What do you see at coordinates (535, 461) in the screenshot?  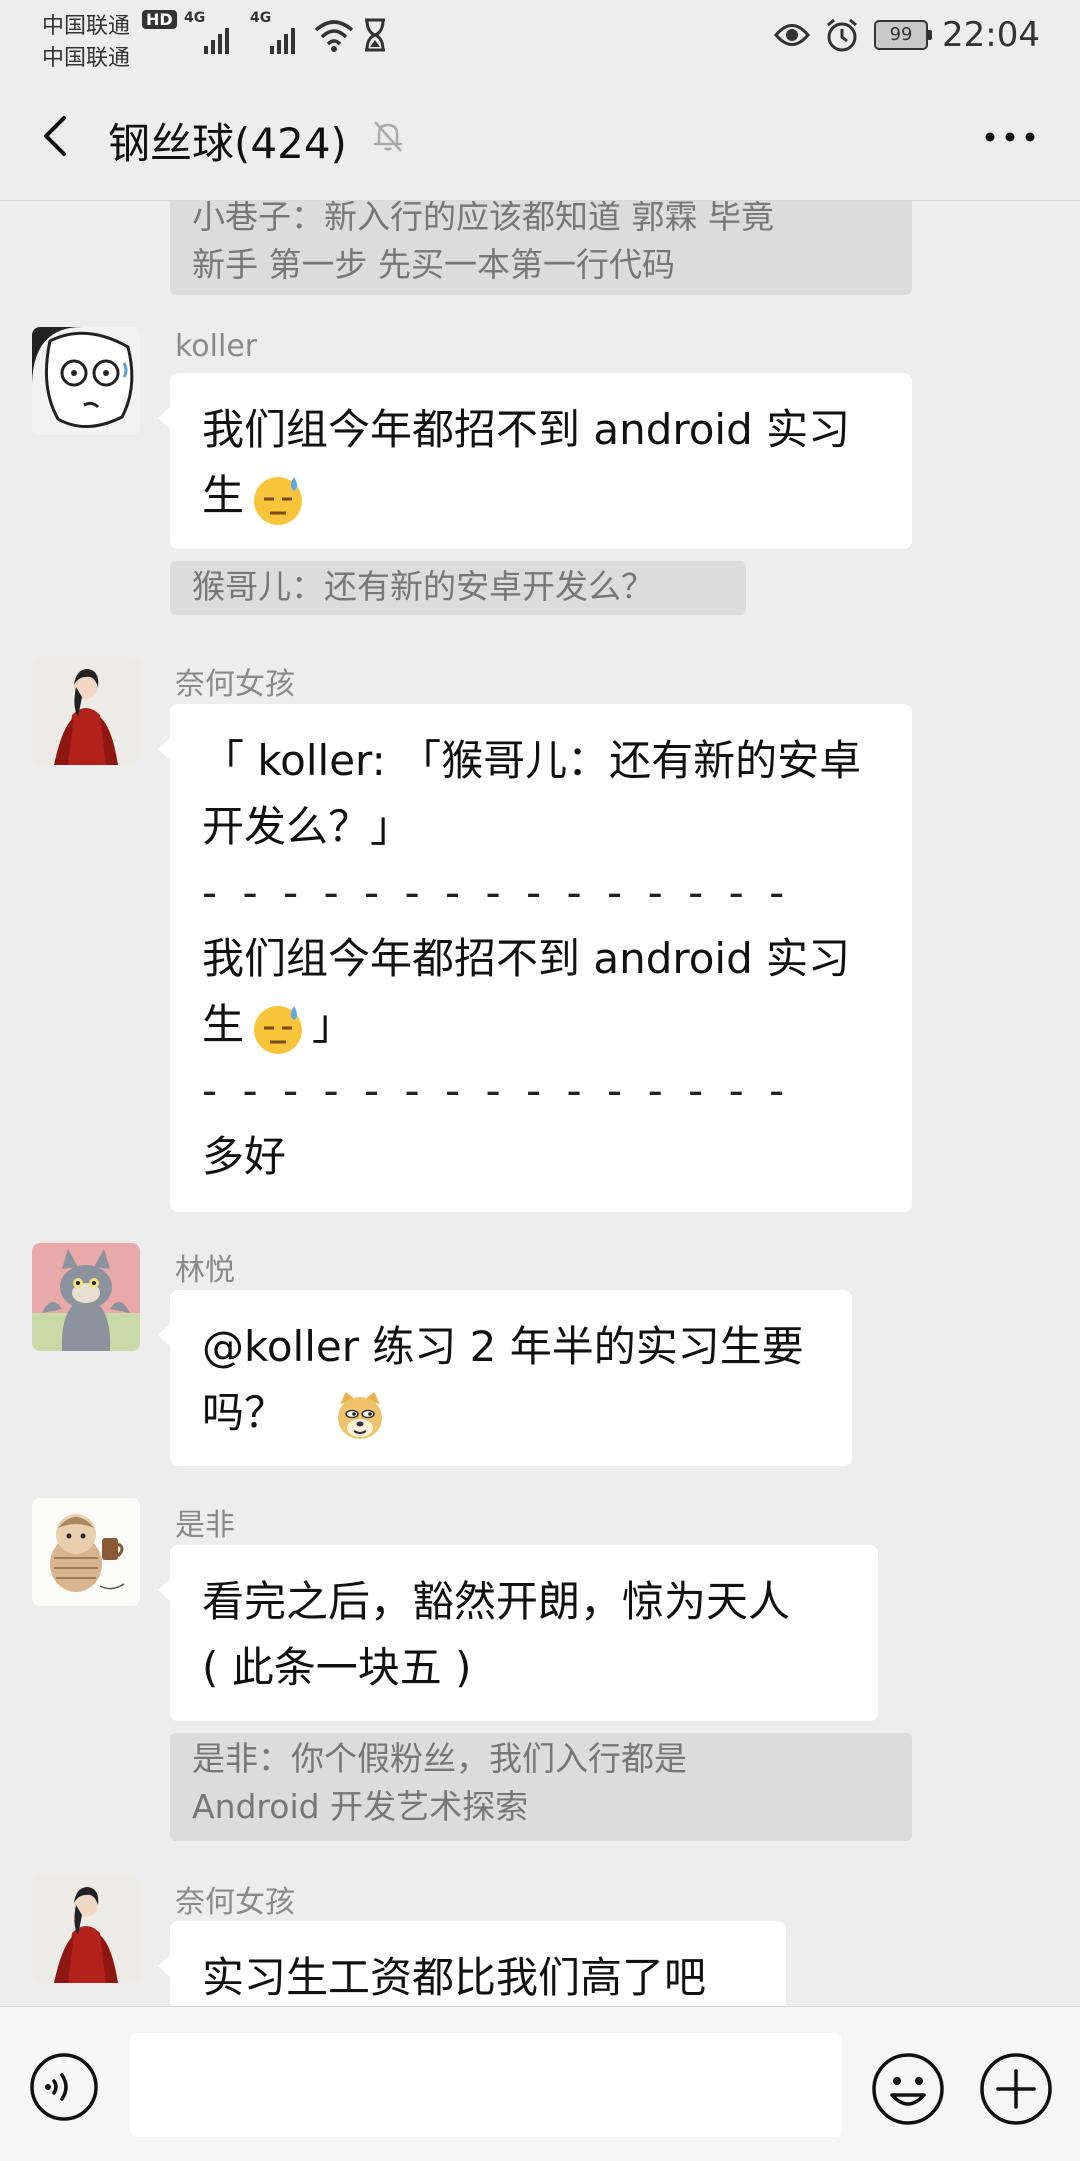 I see `message-bubble: 我们组今年都招不到 android 实习 生` at bounding box center [535, 461].